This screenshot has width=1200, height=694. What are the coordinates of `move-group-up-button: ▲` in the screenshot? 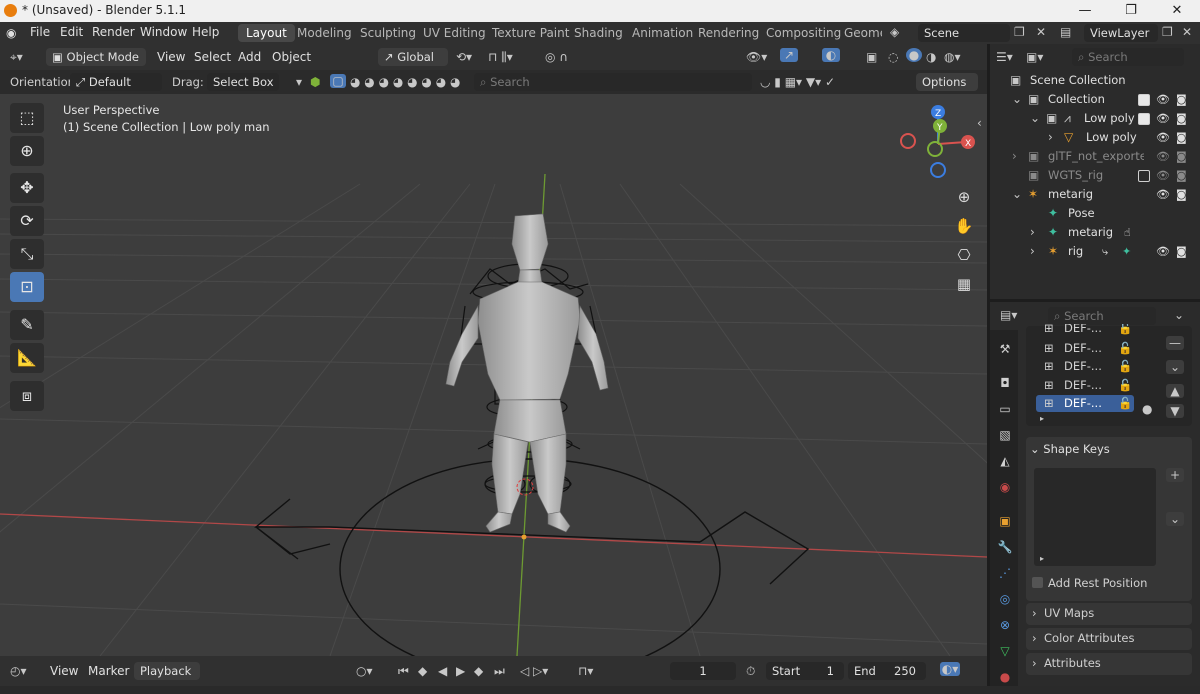 It's located at (1175, 391).